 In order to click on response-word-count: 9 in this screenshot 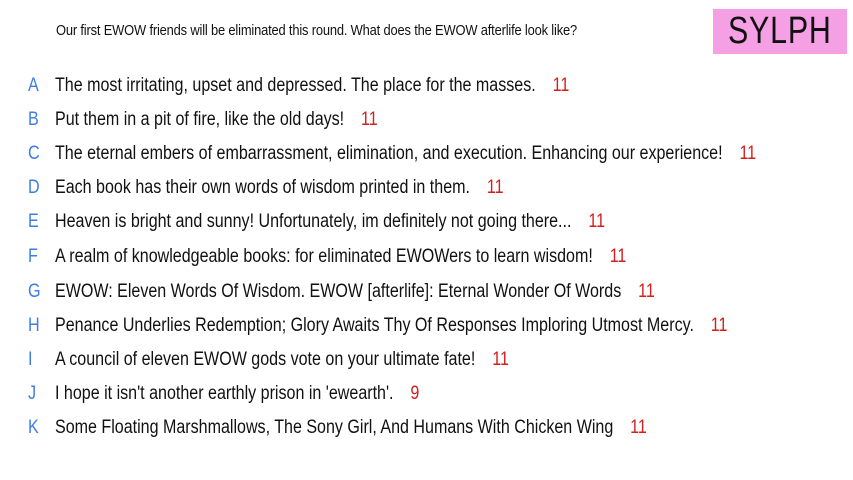, I will do `click(415, 393)`.